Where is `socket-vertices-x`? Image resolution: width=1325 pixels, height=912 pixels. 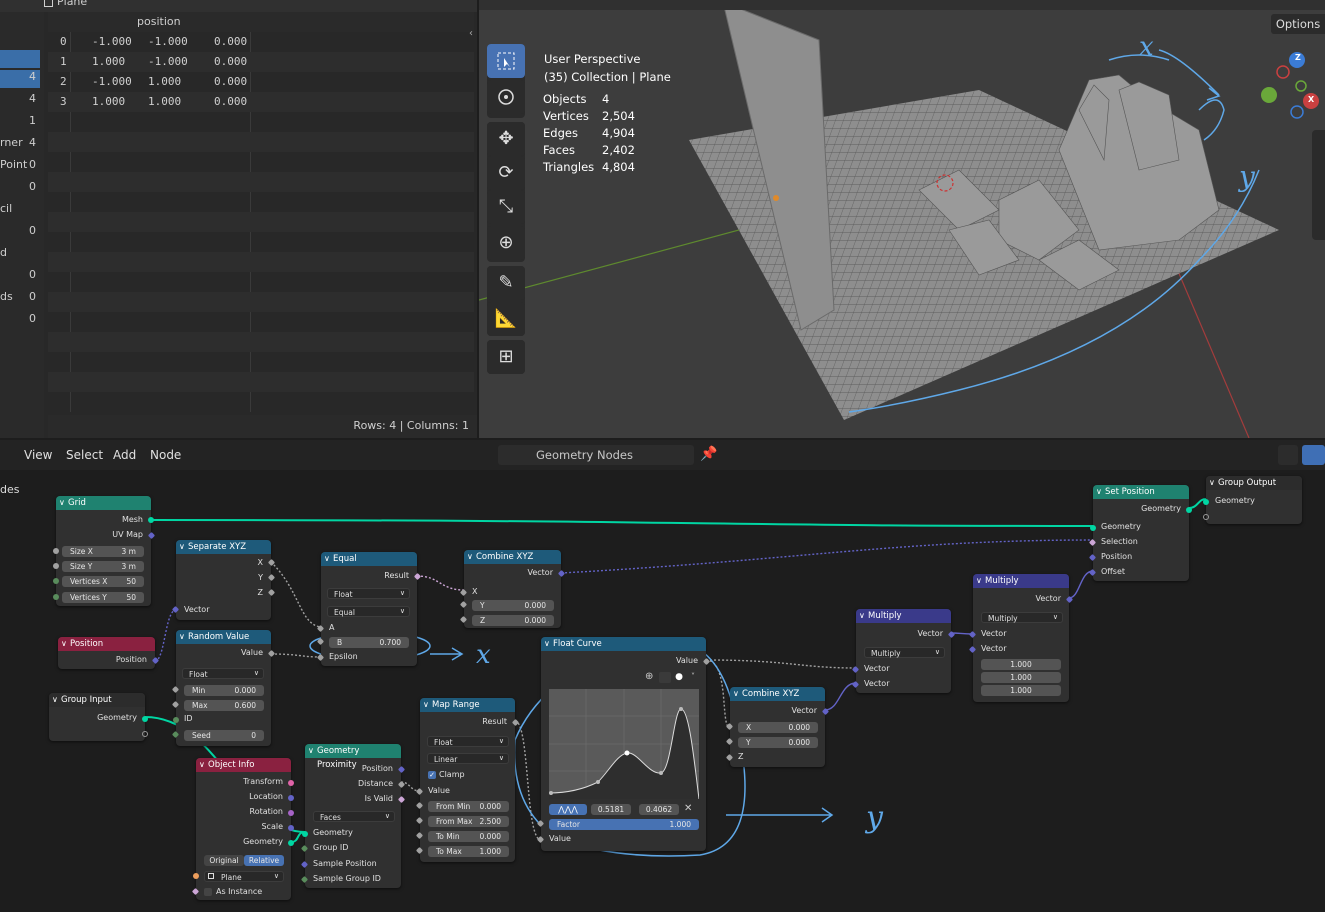 socket-vertices-x is located at coordinates (56, 581).